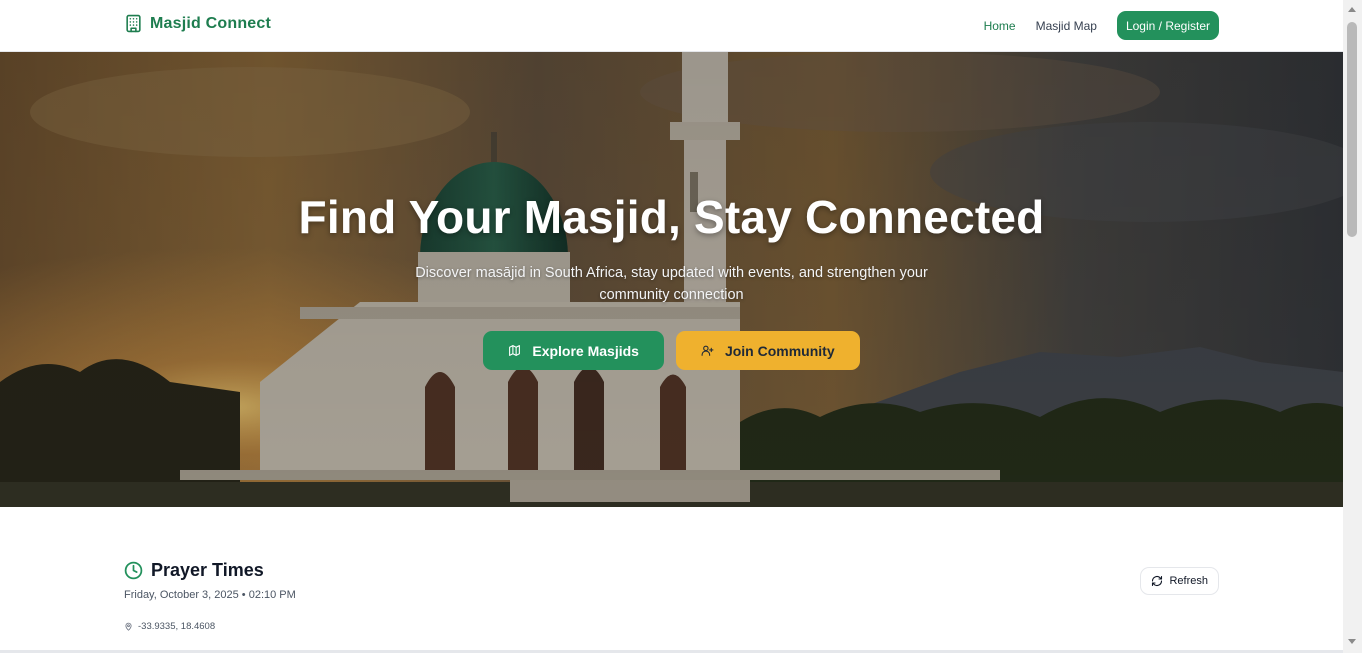 This screenshot has height=653, width=1362. I want to click on refresh-icon, so click(1157, 581).